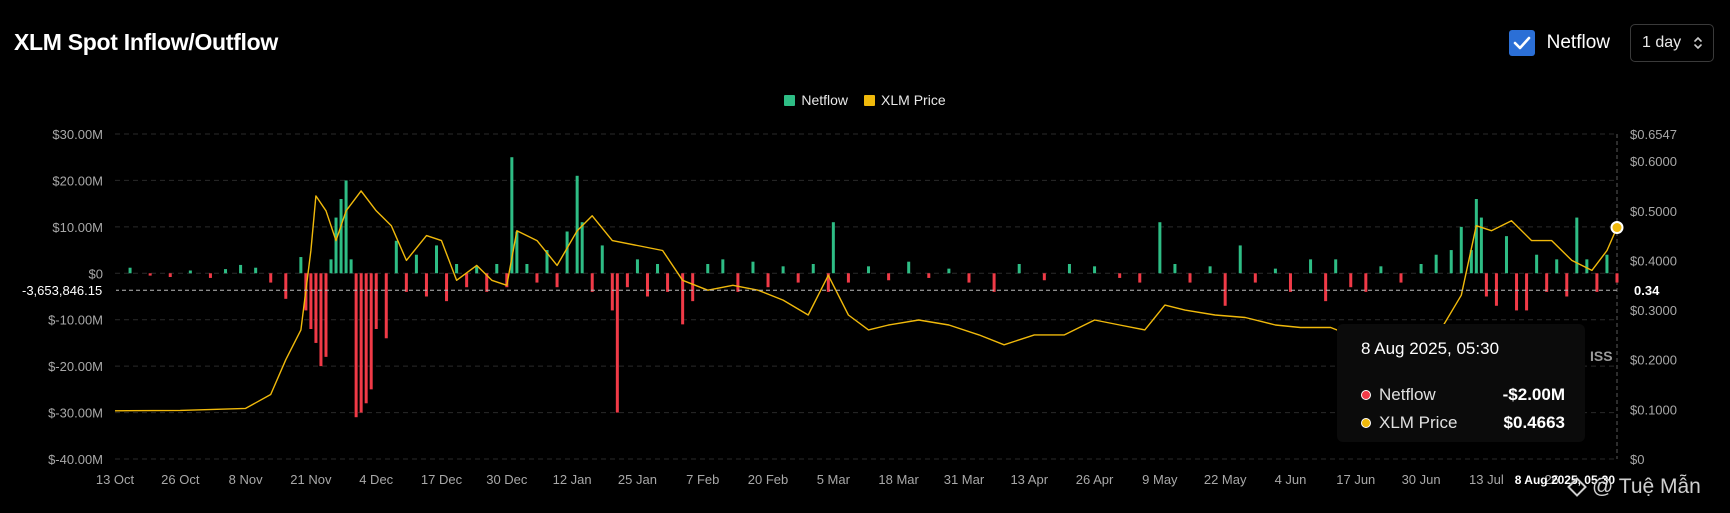  I want to click on y-right-tick-label: $0.2000, so click(1653, 360).